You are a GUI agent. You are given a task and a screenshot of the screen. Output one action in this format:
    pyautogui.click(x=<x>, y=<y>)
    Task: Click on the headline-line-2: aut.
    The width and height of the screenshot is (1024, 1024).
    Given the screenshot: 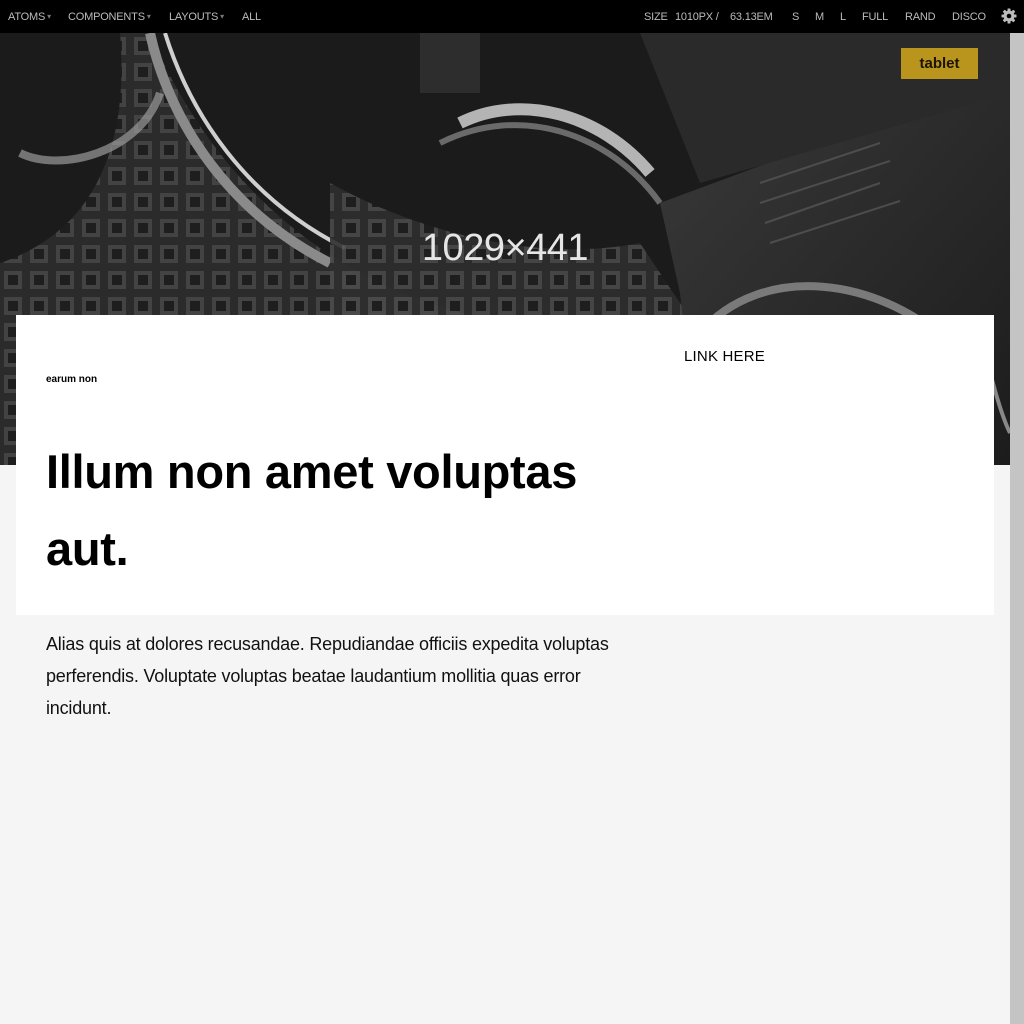 What is the action you would take?
    pyautogui.click(x=87, y=548)
    